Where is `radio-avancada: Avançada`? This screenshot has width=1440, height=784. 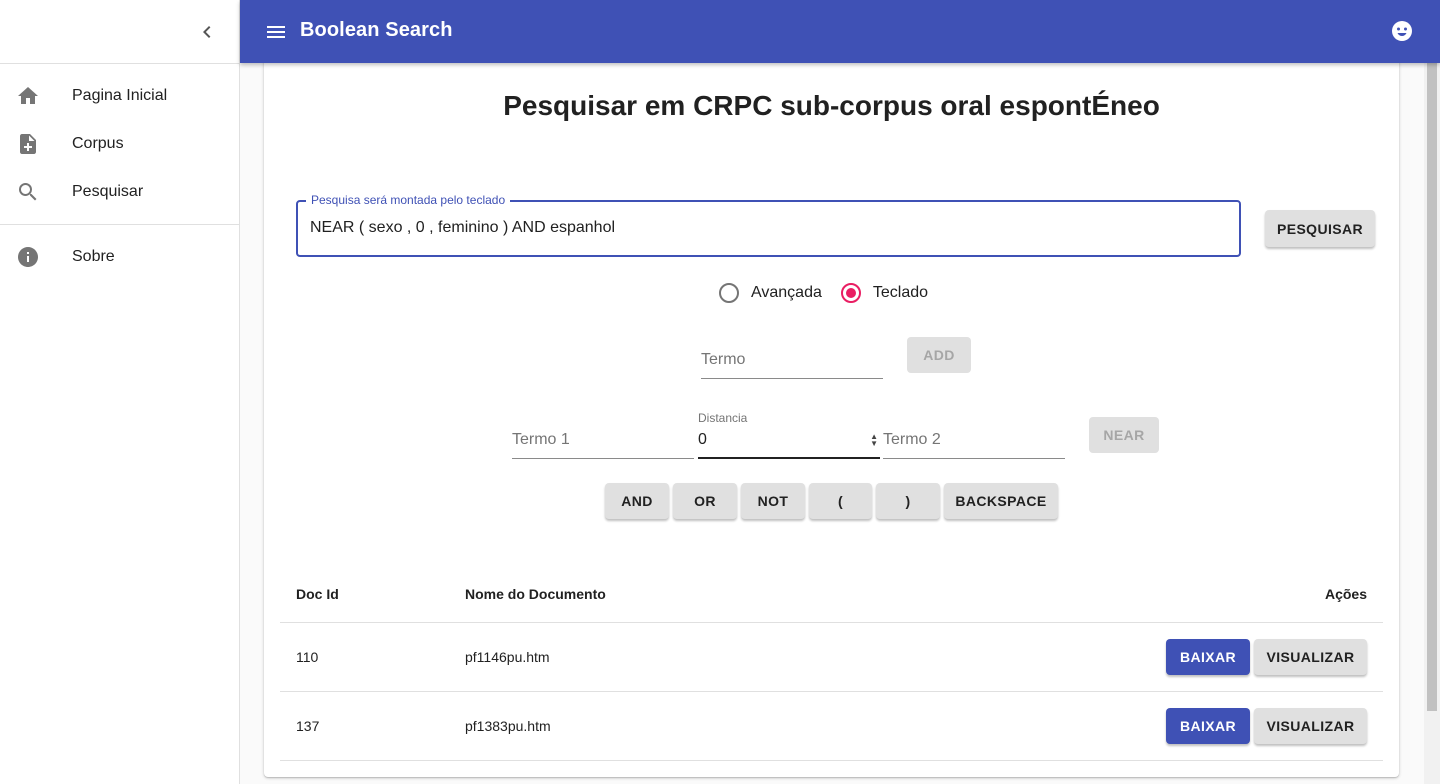
radio-avancada: Avançada is located at coordinates (770, 293).